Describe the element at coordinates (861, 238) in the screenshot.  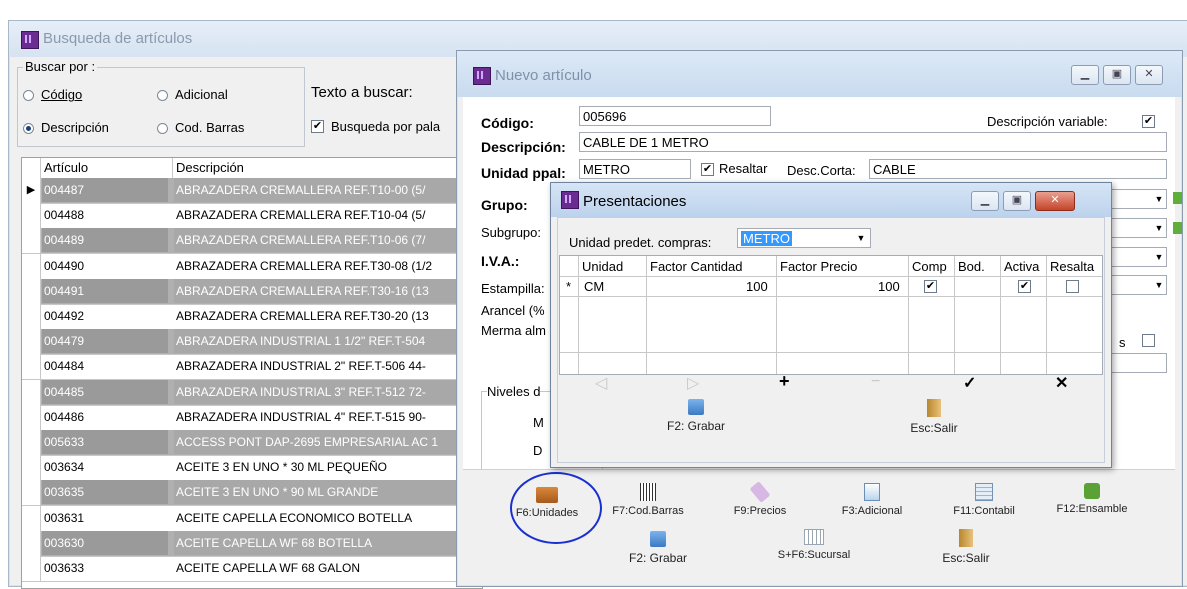
I see `unidad-compras-dropdown-icon: ▼` at that location.